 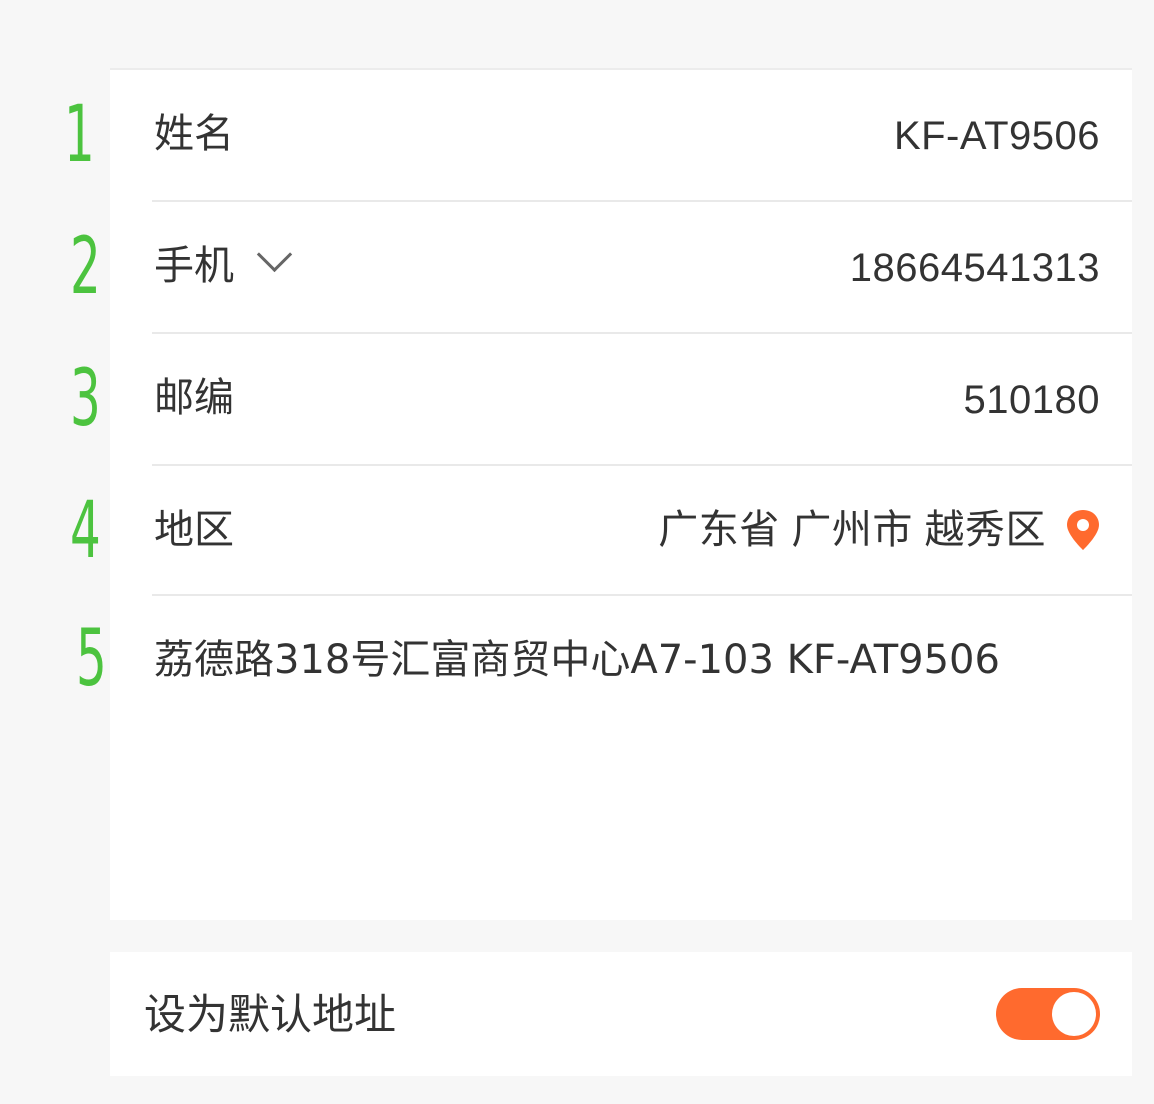 I want to click on step-marker-2: 2, so click(x=85, y=267).